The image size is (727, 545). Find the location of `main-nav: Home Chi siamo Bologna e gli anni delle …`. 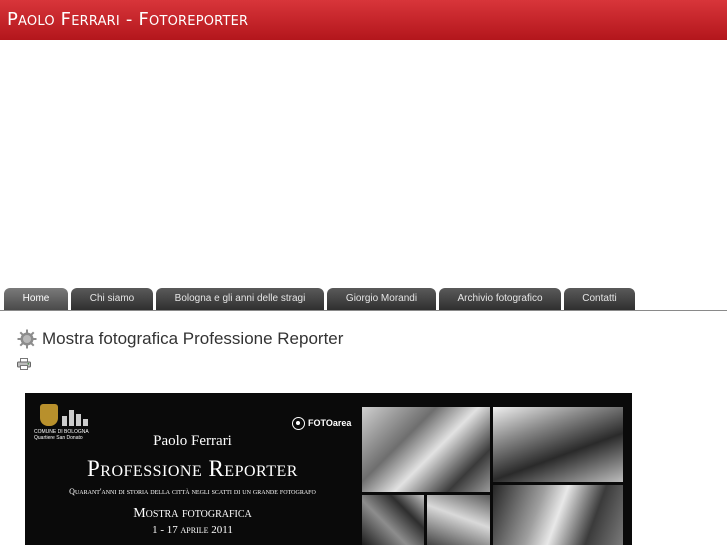

main-nav: Home Chi siamo Bologna e gli anni delle … is located at coordinates (363, 299).